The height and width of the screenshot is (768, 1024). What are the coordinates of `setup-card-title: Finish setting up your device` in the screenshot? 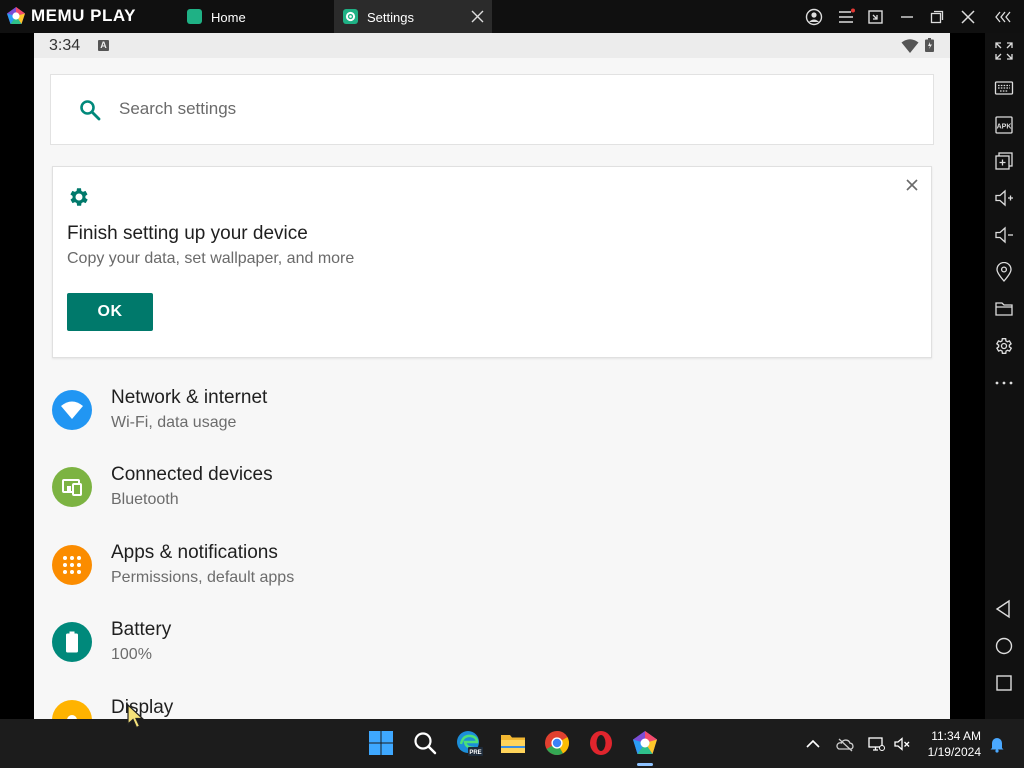 It's located at (187, 233).